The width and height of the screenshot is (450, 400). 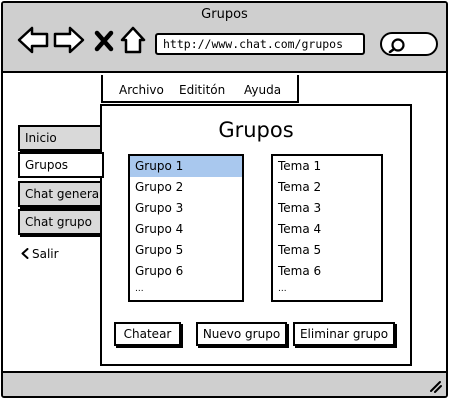 I want to click on exit-label: Salir, so click(x=45, y=254).